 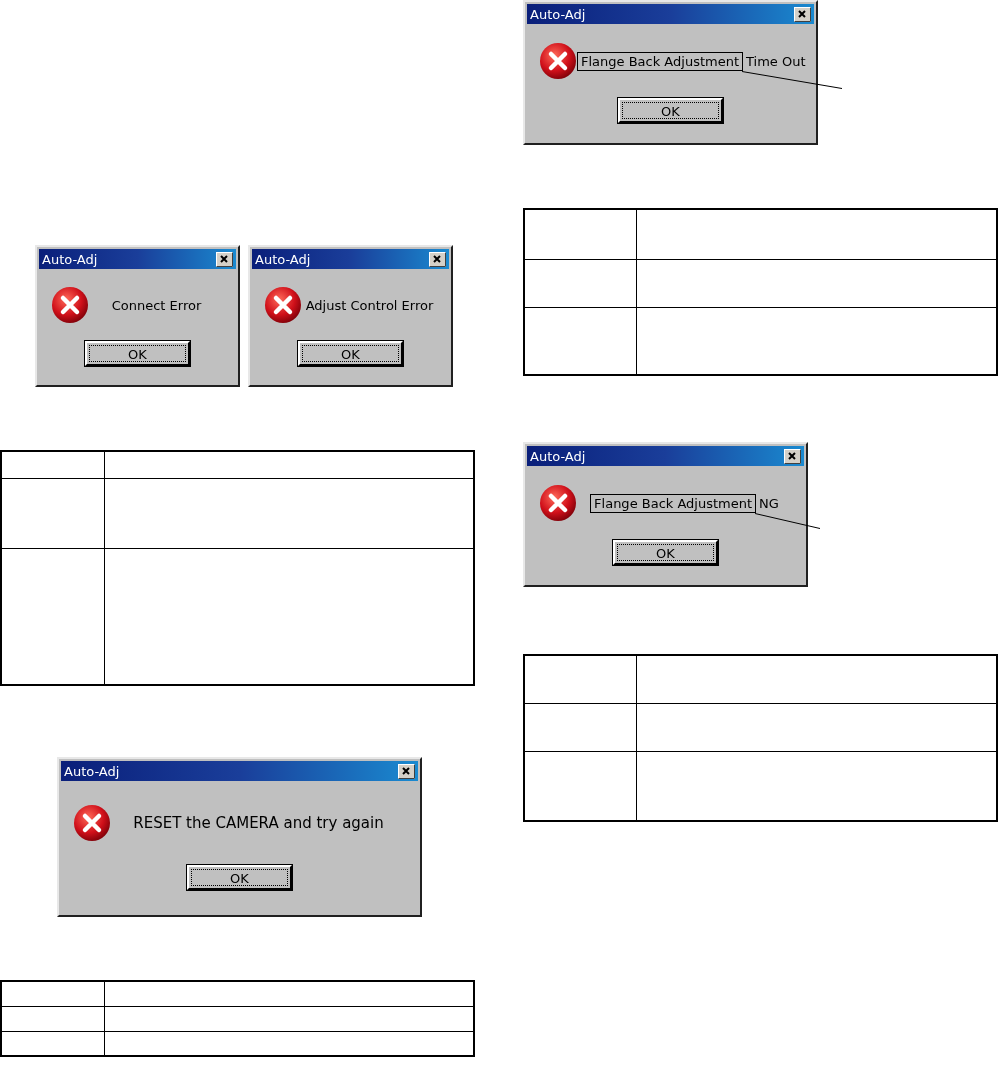 What do you see at coordinates (258, 823) in the screenshot?
I see `error-message: RESET the CAMERA and try again` at bounding box center [258, 823].